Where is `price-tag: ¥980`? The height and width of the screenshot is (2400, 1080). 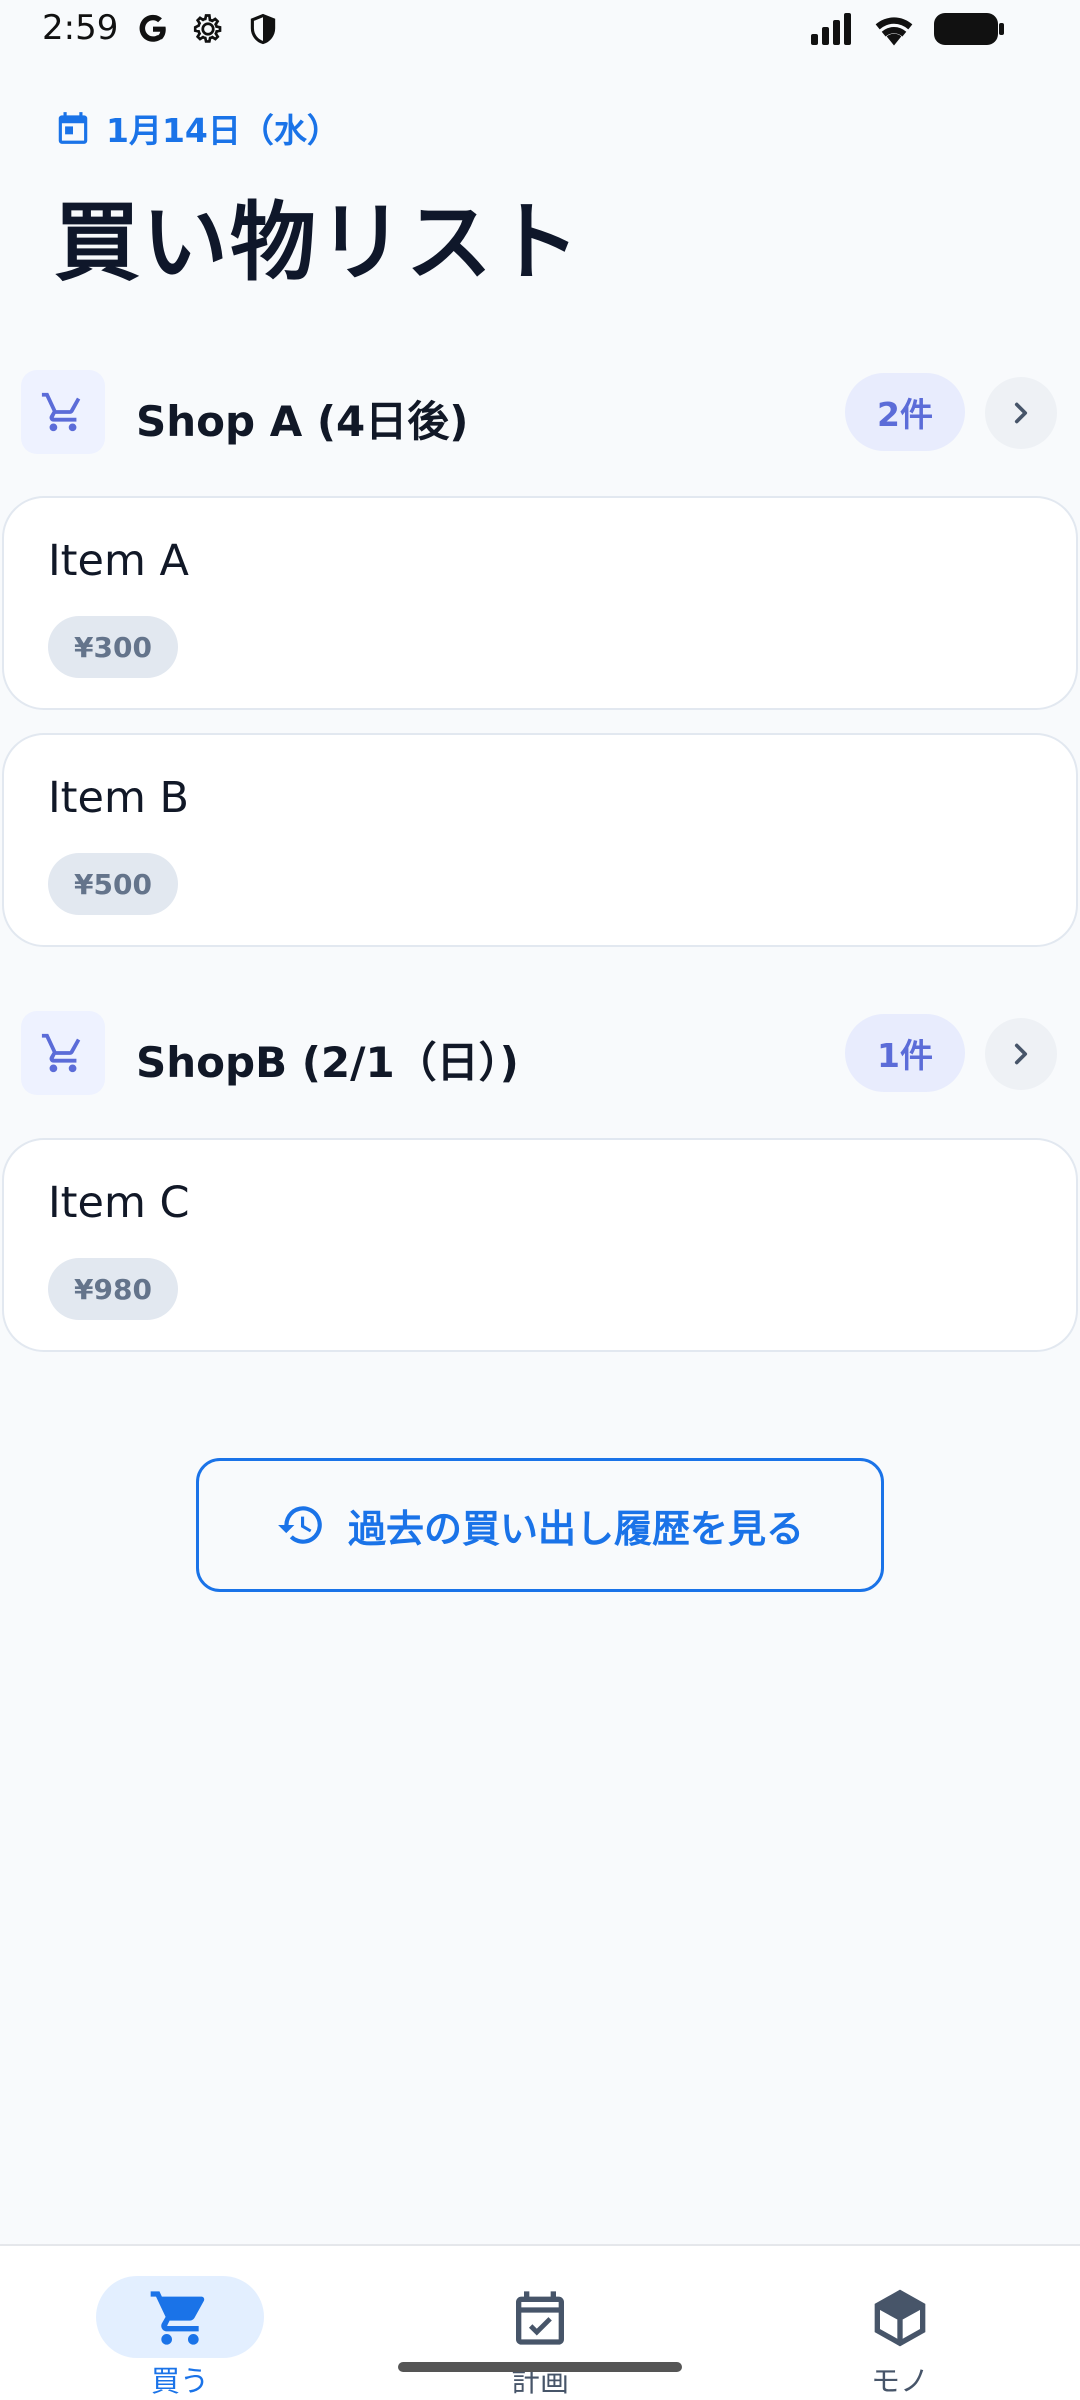
price-tag: ¥980 is located at coordinates (113, 1289).